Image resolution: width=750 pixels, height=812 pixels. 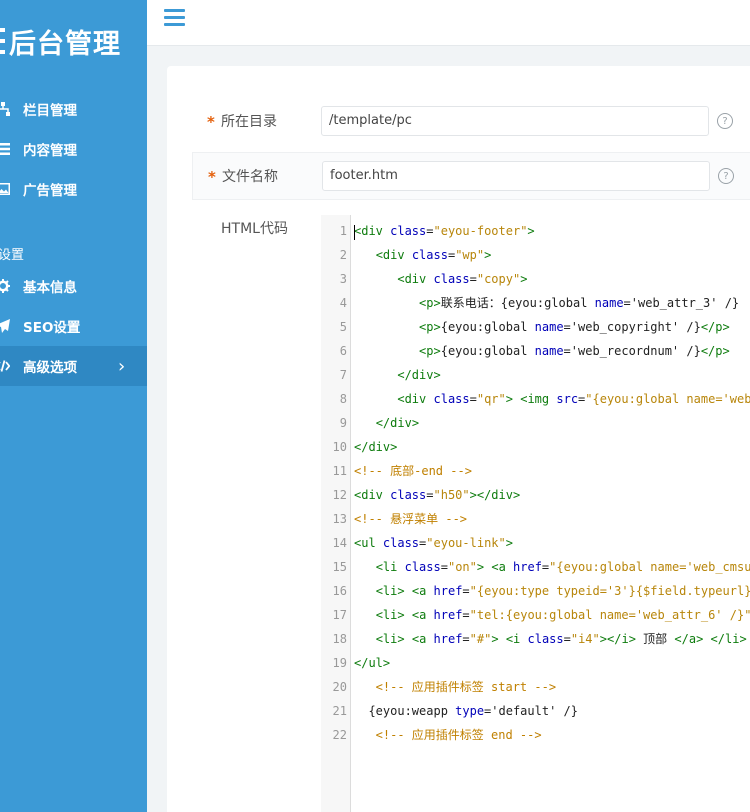 I want to click on required-mark: *, so click(x=211, y=122).